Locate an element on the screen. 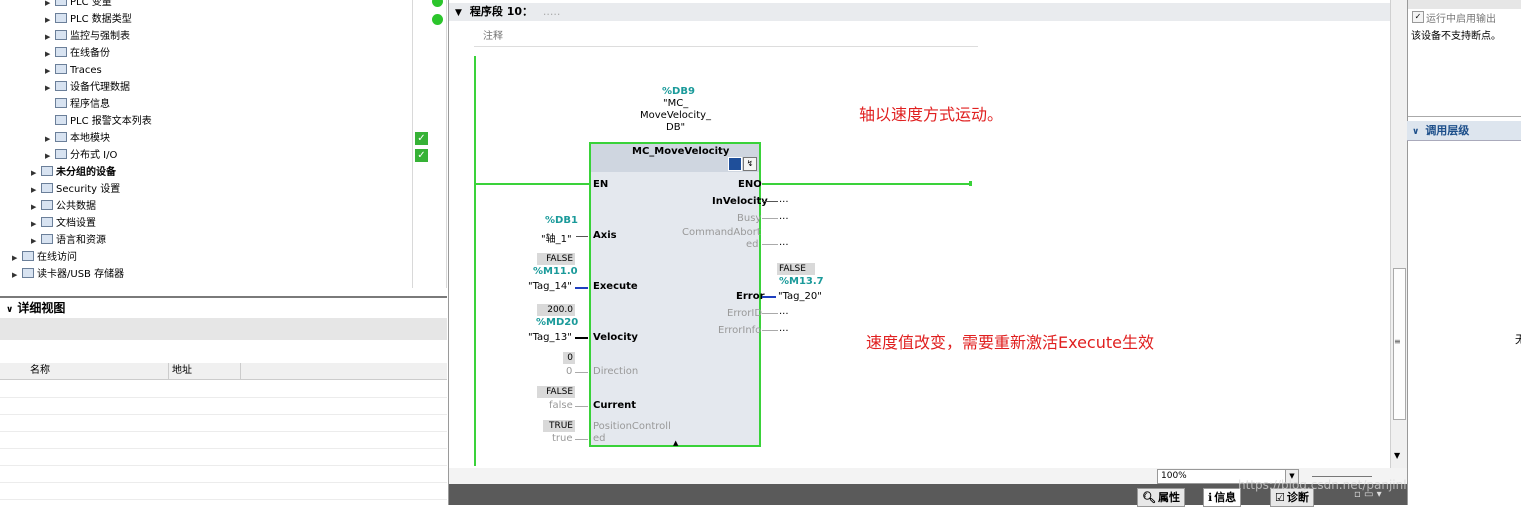 This screenshot has width=1521, height=507. tree-item: ▶ 语言和资源 is located at coordinates (220, 240).